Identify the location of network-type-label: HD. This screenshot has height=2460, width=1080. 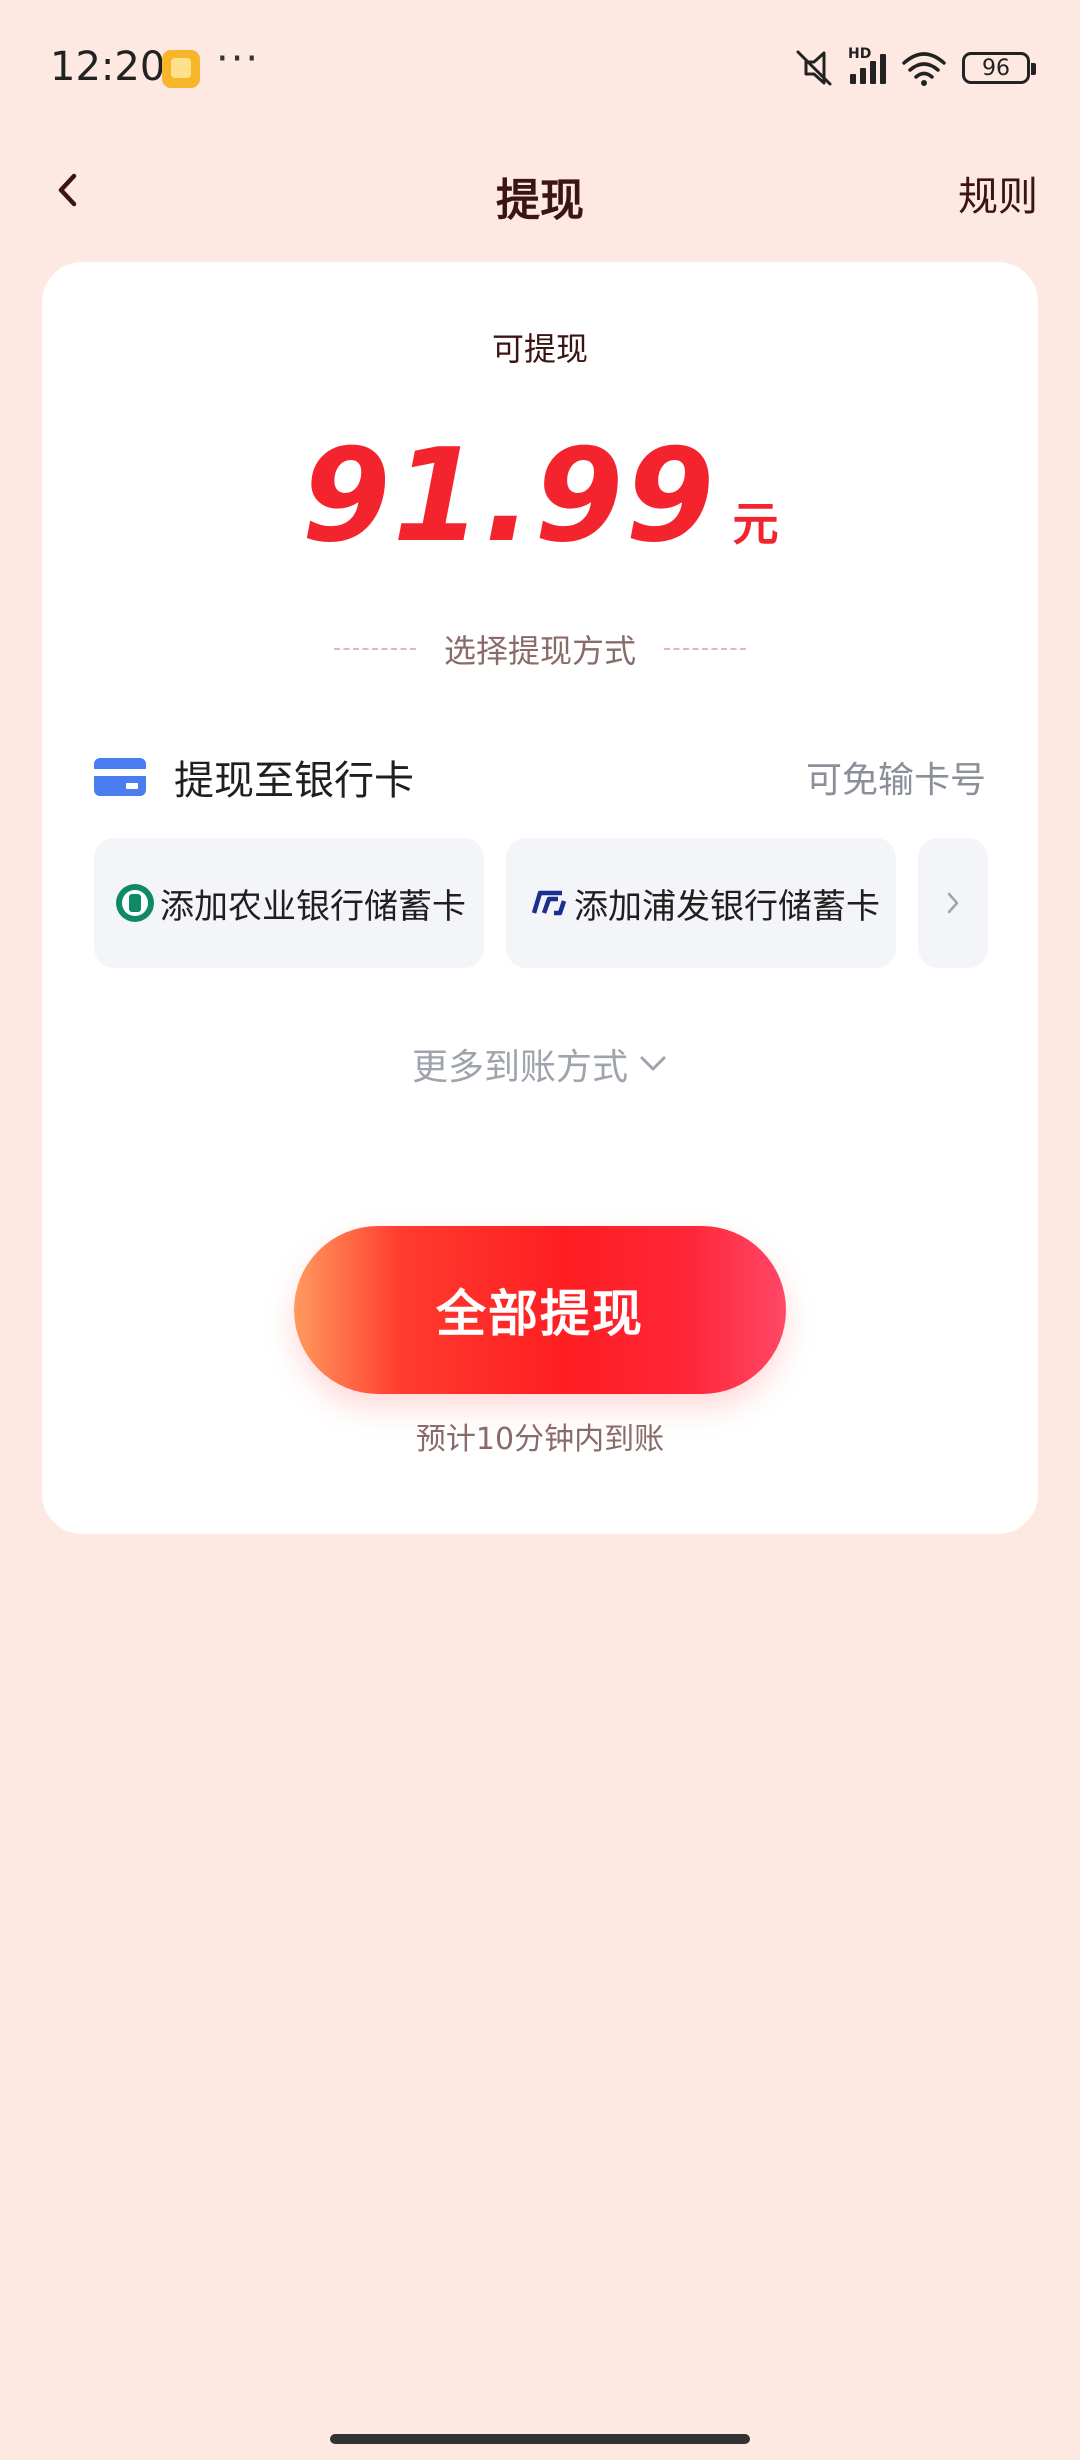
(860, 54).